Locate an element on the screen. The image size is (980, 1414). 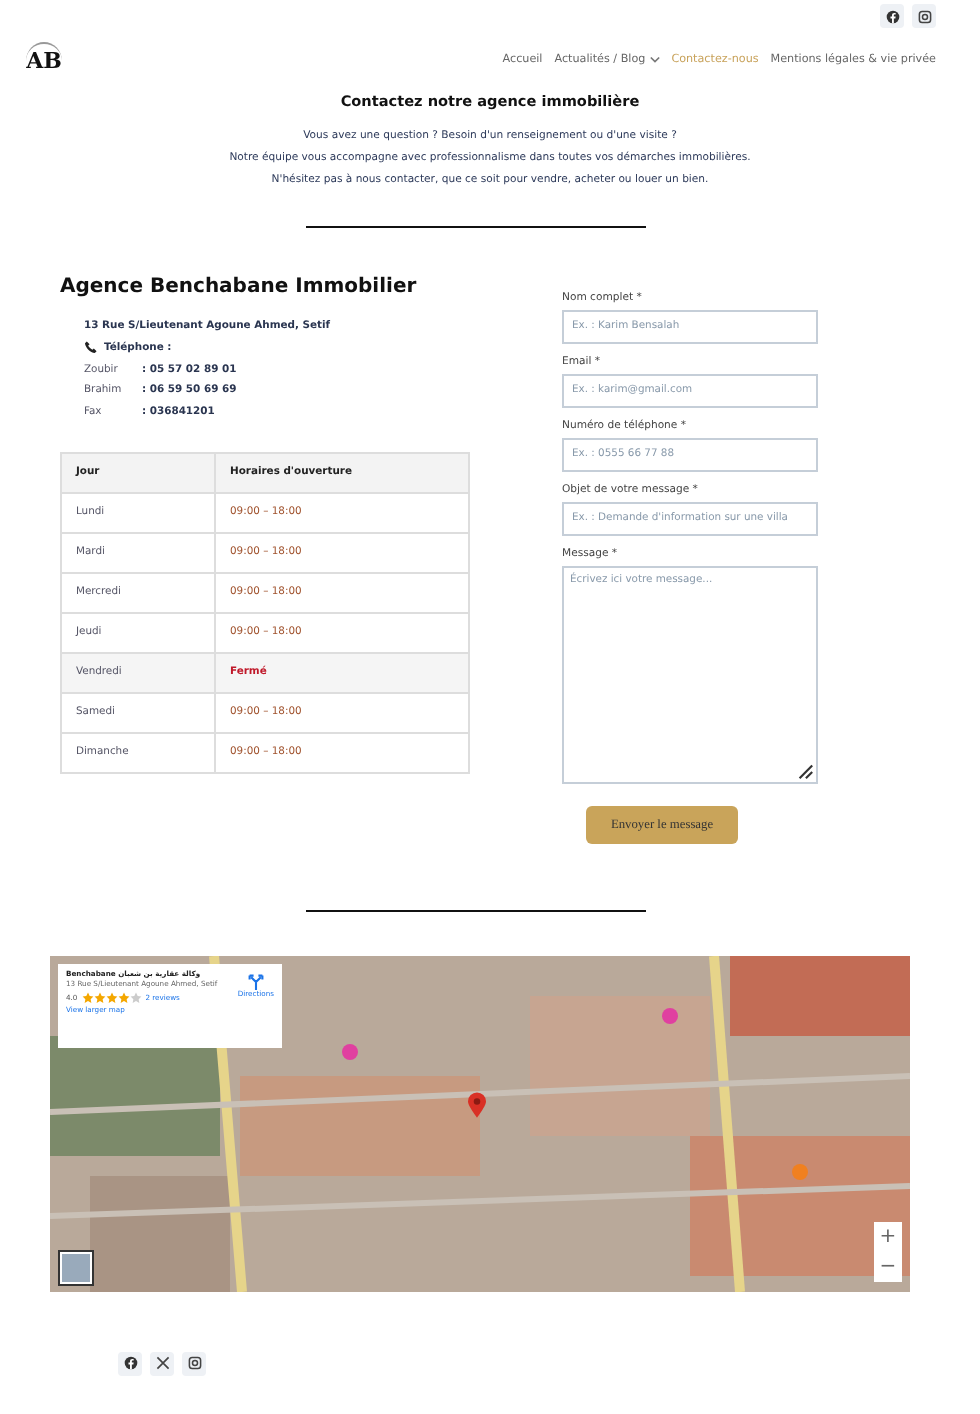
x-icon is located at coordinates (162, 1363).